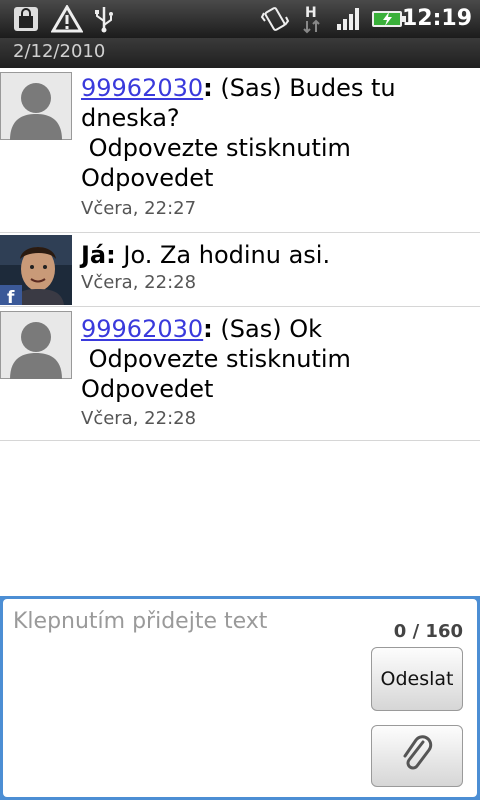 The height and width of the screenshot is (800, 480). I want to click on status-bar: H 12:19, so click(240, 19).